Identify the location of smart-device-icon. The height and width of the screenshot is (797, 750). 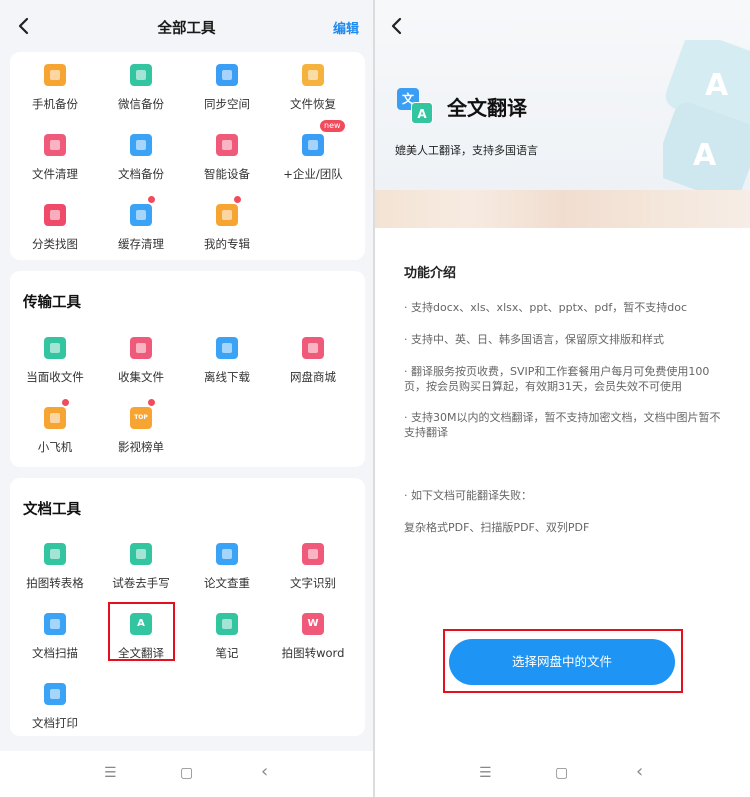
(227, 145).